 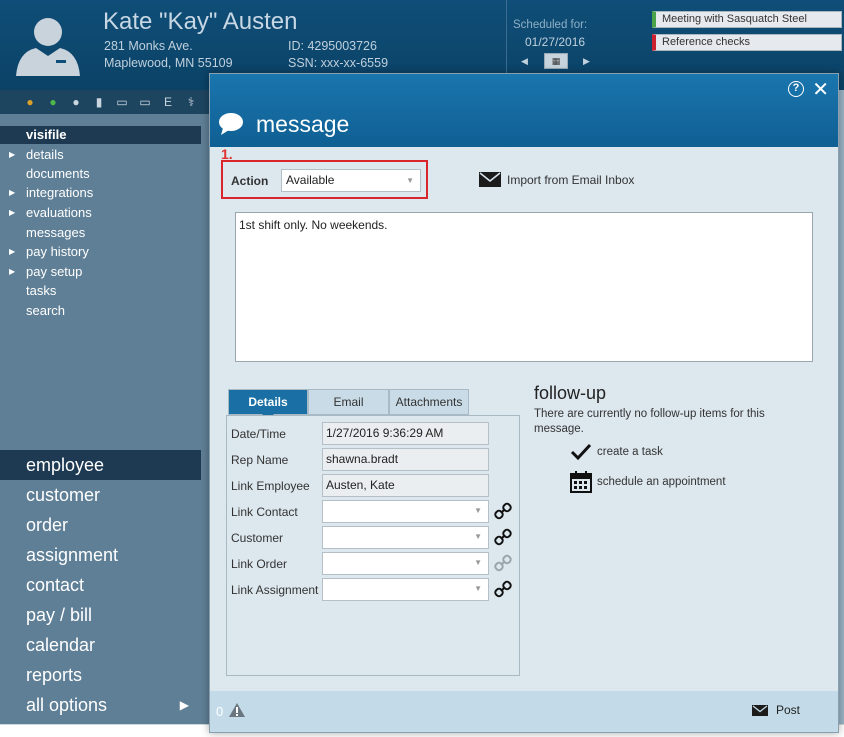 What do you see at coordinates (556, 61) in the screenshot?
I see `calendar-icon: ▦` at bounding box center [556, 61].